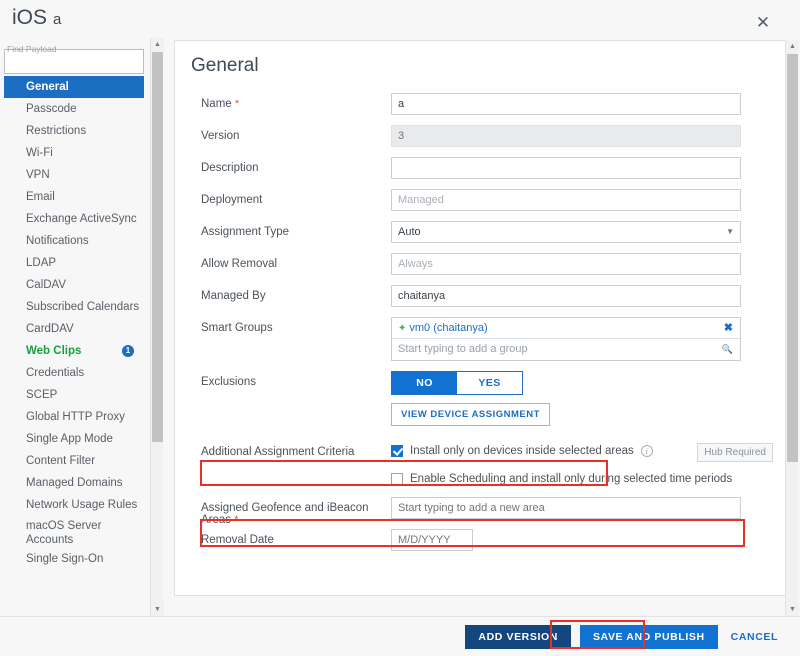 The height and width of the screenshot is (656, 800). What do you see at coordinates (470, 414) in the screenshot?
I see `view-device-assignment-button: VIEW DEVICE ASSIGNMENT` at bounding box center [470, 414].